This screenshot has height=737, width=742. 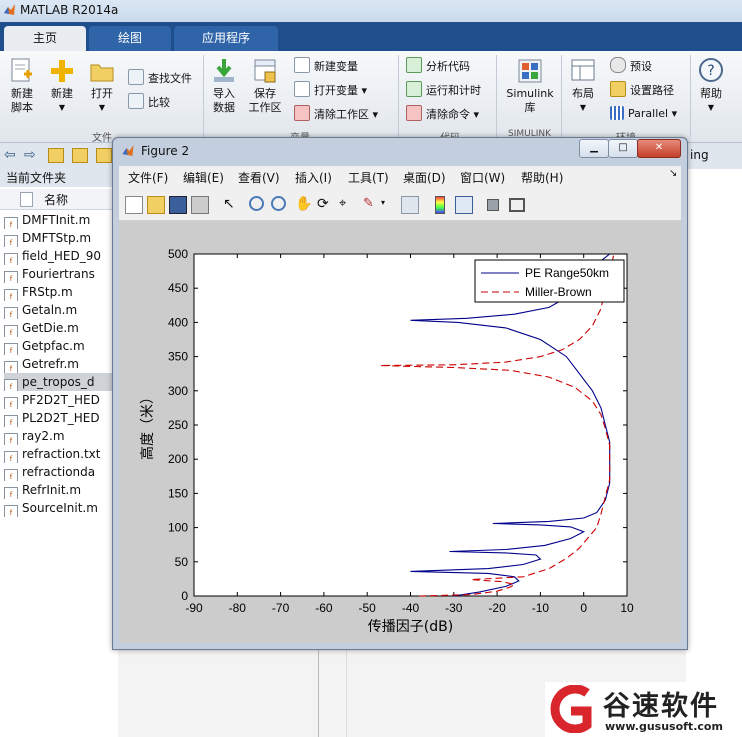 I want to click on tab-plots: 绘图, so click(x=130, y=38).